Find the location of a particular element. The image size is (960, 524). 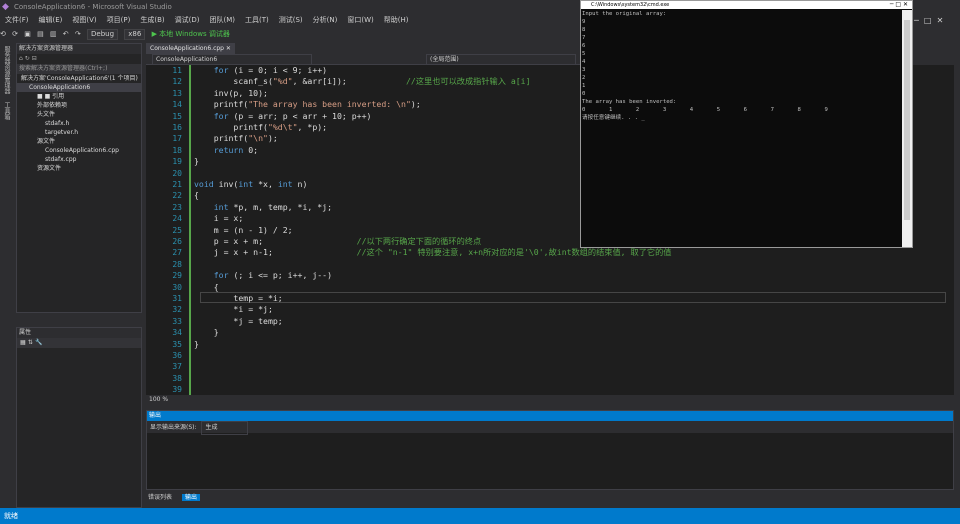

tree-item: 资源文件 is located at coordinates (79, 168).